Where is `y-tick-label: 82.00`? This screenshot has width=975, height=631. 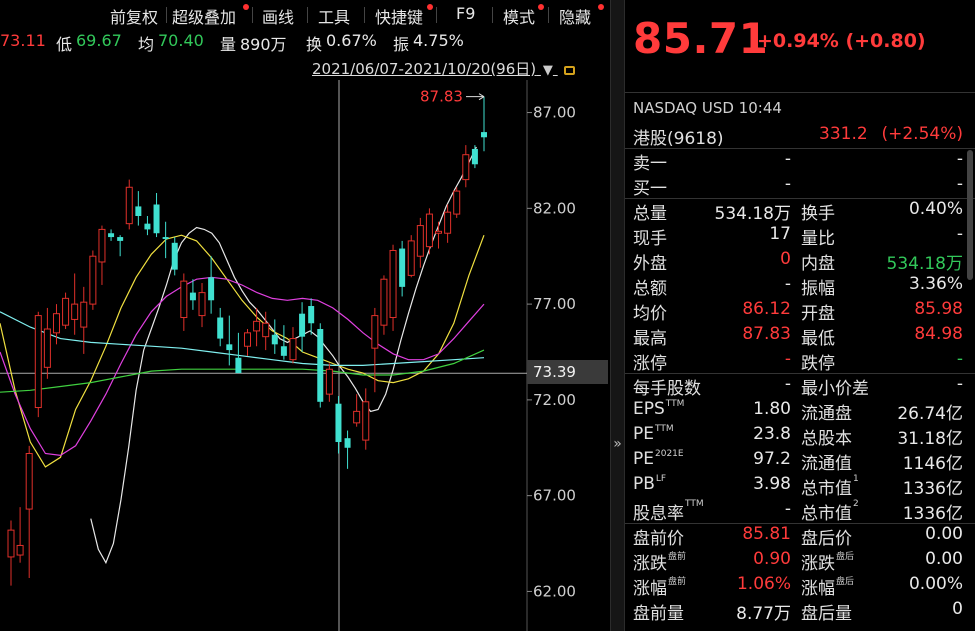
y-tick-label: 82.00 is located at coordinates (554, 208).